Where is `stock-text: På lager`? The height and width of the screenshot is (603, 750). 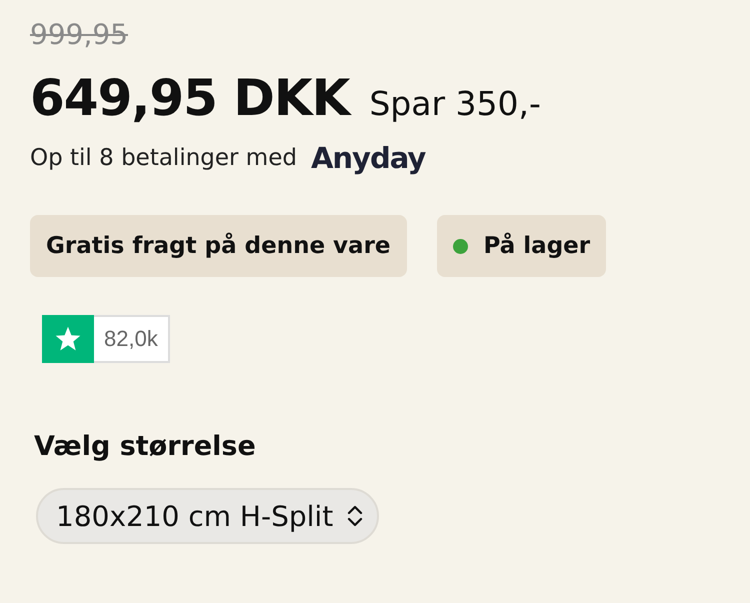 stock-text: På lager is located at coordinates (537, 246).